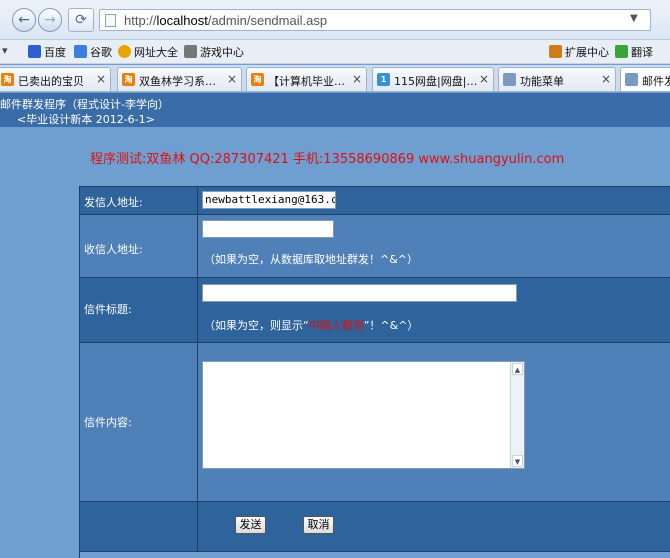 The width and height of the screenshot is (670, 558). I want to click on header-title: 邮件群发程序（程式设计-李学向）, so click(84, 104).